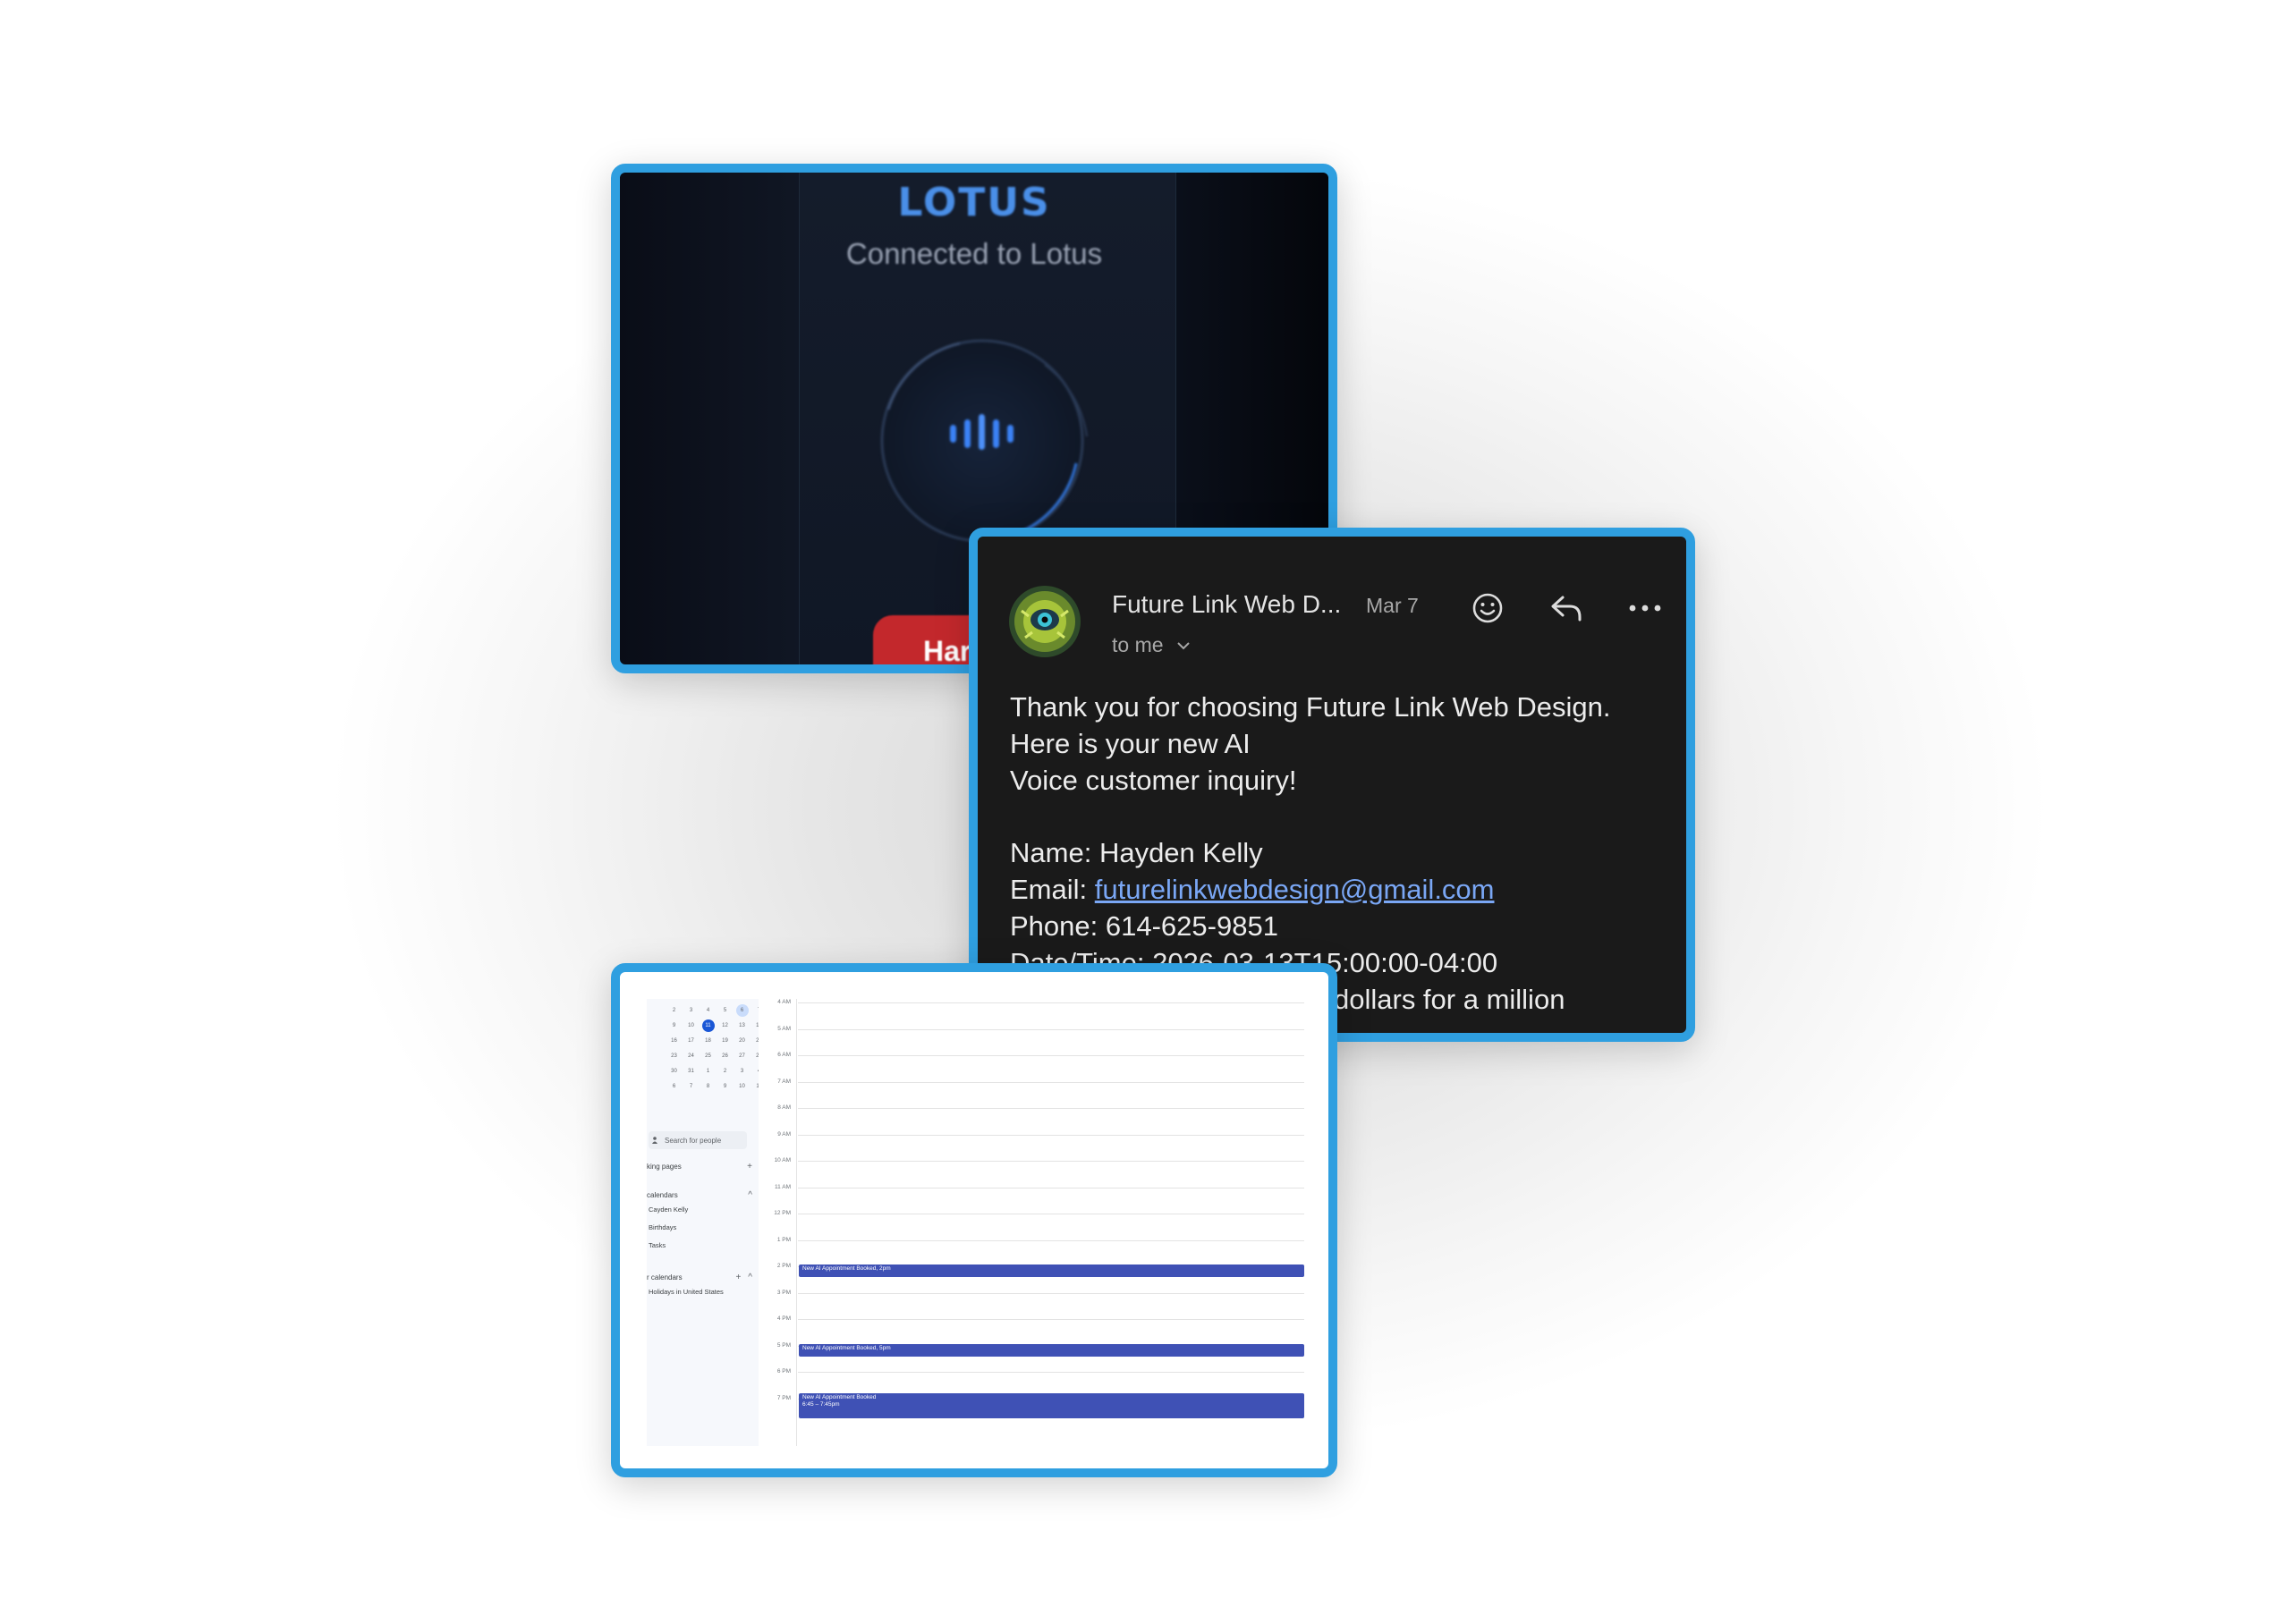 This screenshot has height=1624, width=2290. What do you see at coordinates (1183, 645) in the screenshot?
I see `chevron-down-icon` at bounding box center [1183, 645].